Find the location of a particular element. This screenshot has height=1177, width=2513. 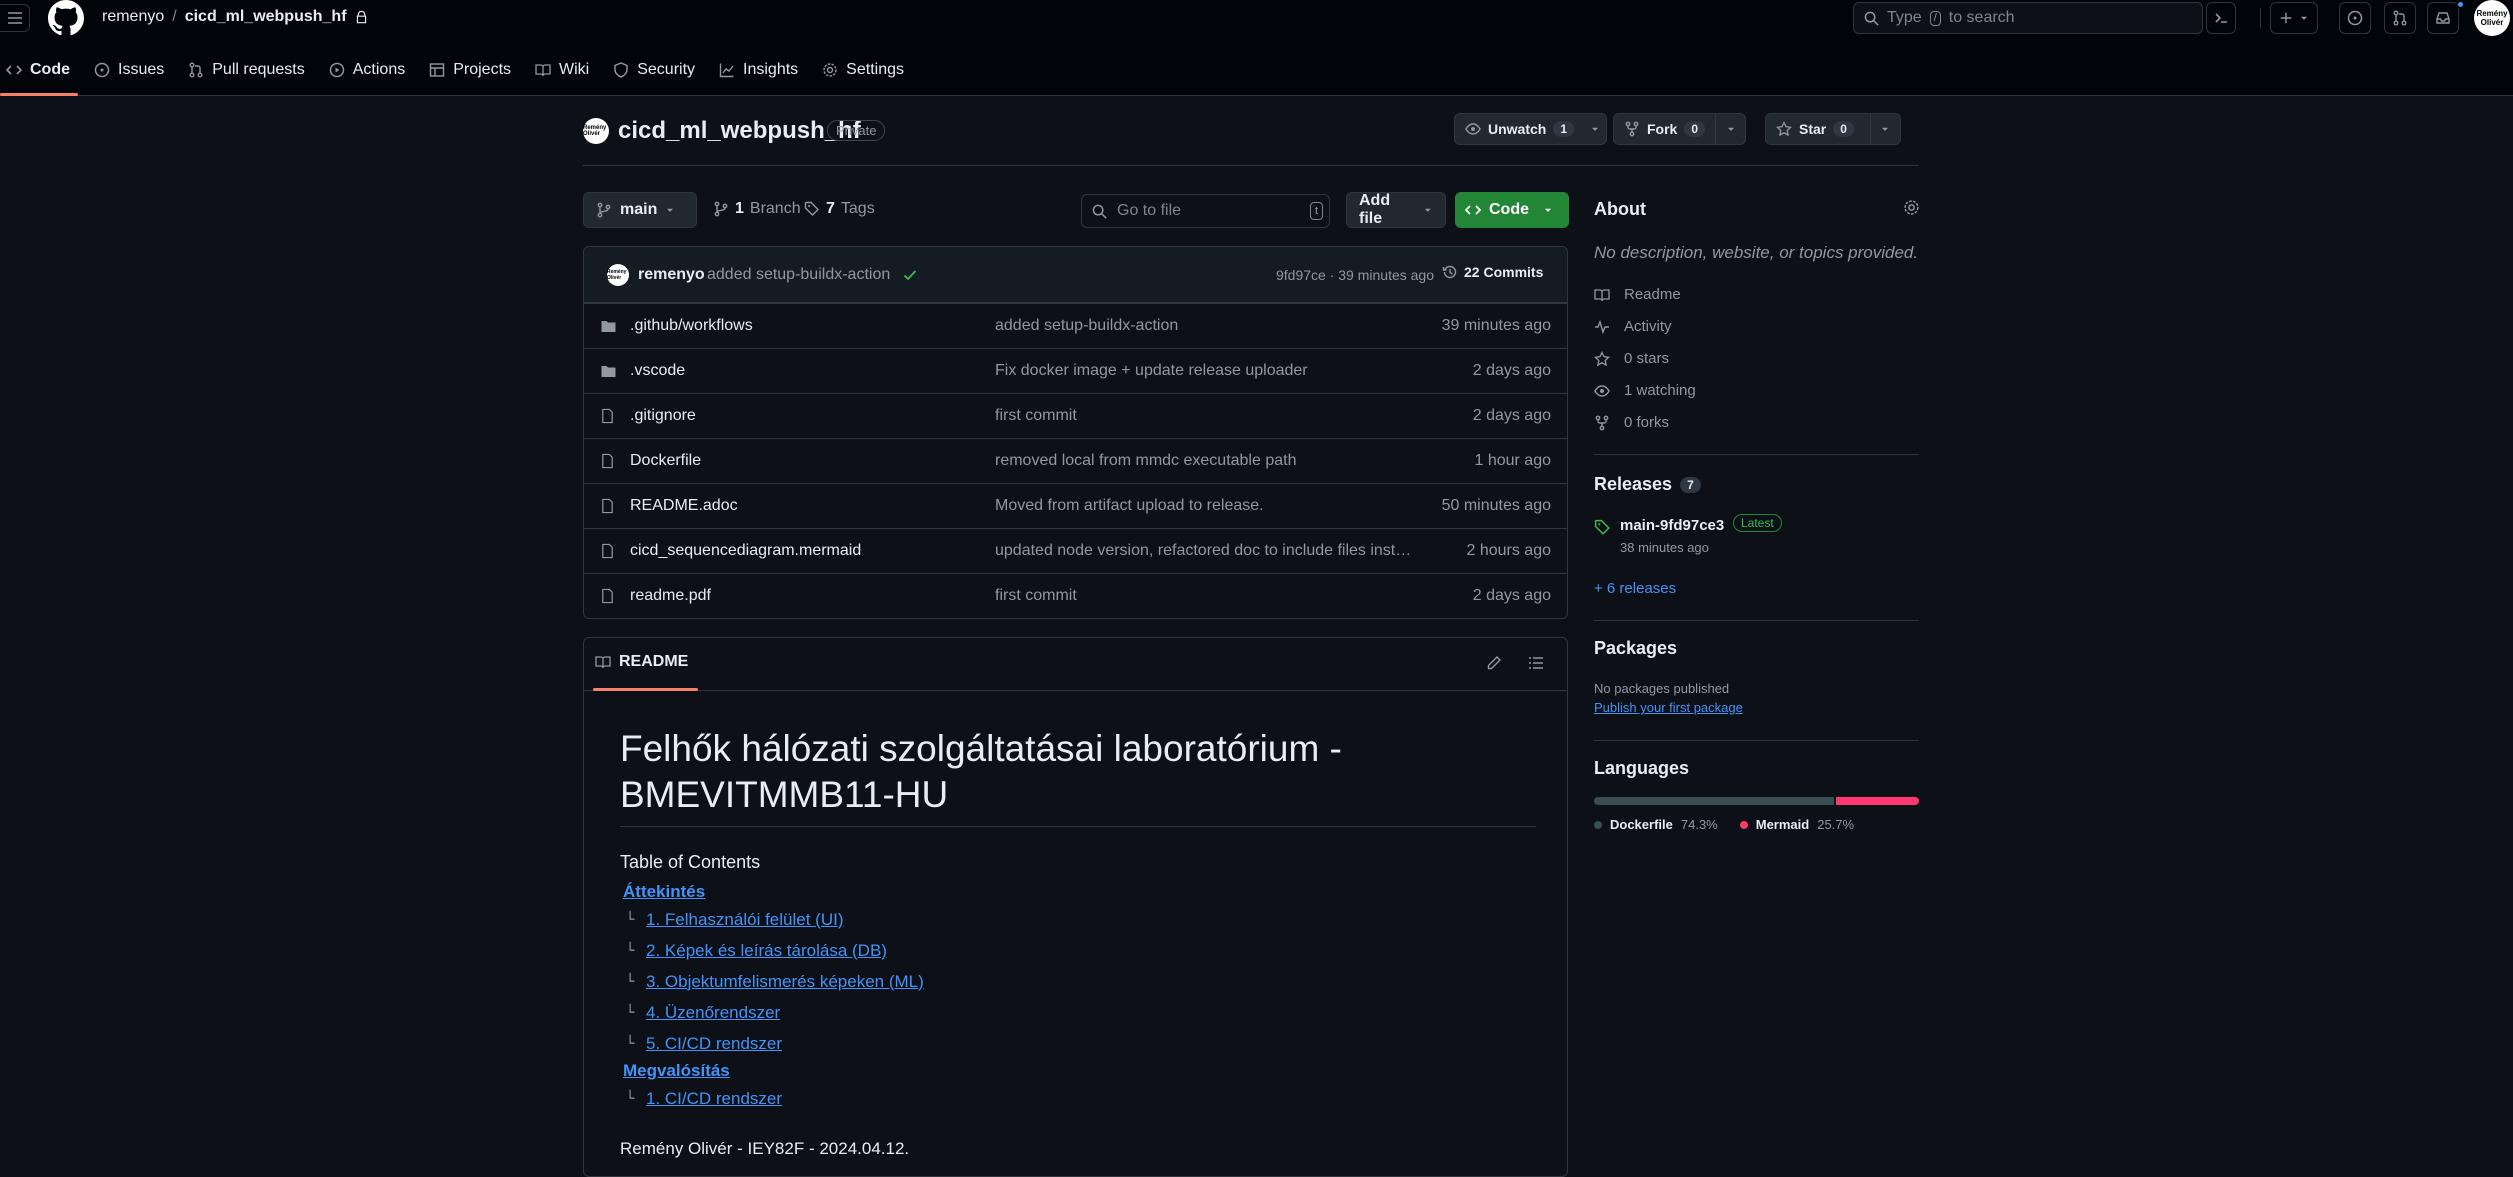

releases-title: Releases is located at coordinates (1633, 484).